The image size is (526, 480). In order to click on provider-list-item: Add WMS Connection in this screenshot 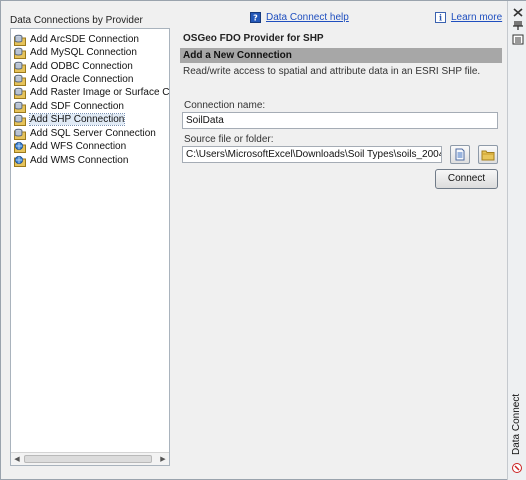, I will do `click(71, 160)`.